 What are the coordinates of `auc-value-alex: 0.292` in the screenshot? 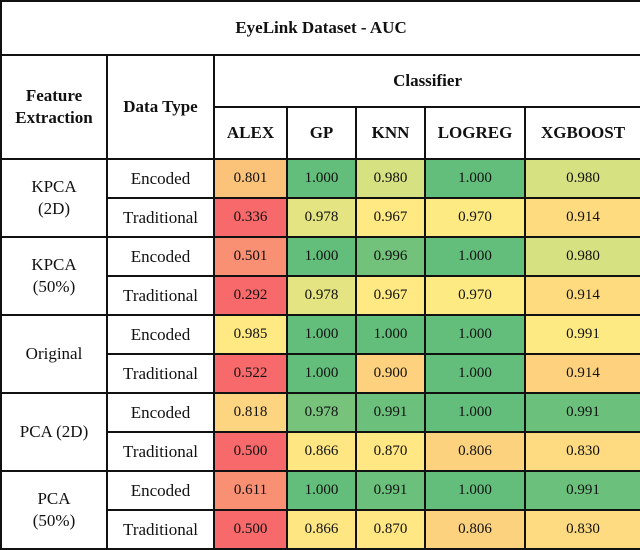 It's located at (250, 295).